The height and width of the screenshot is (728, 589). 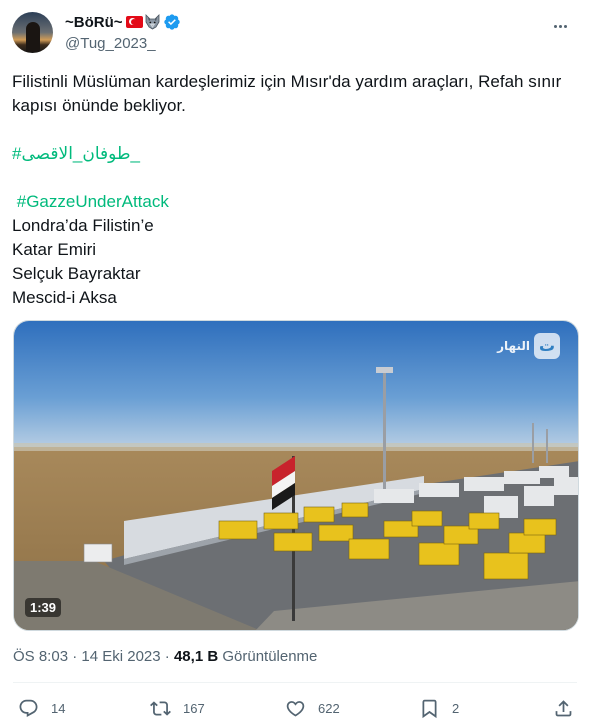 I want to click on action-bar: 14 167 622 2, so click(x=294, y=708).